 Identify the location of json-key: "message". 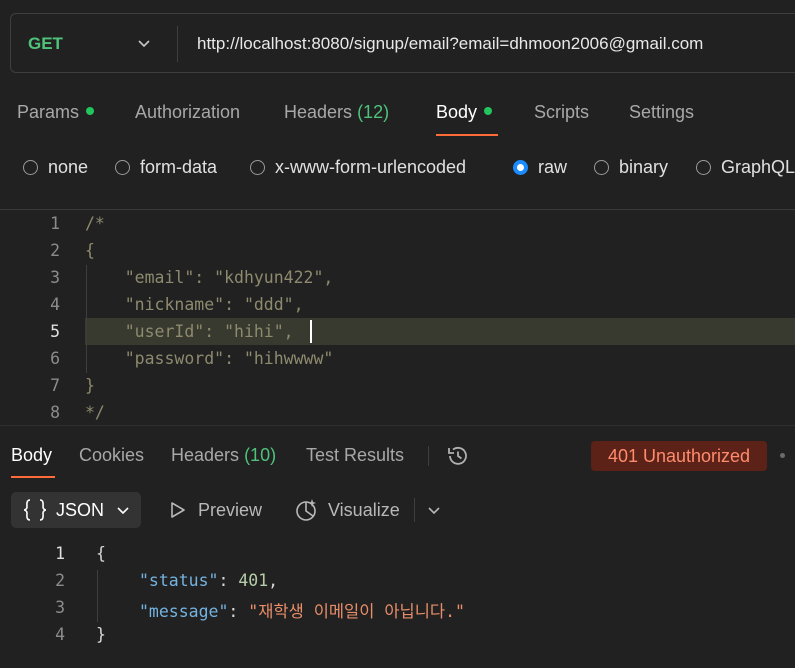
(184, 611).